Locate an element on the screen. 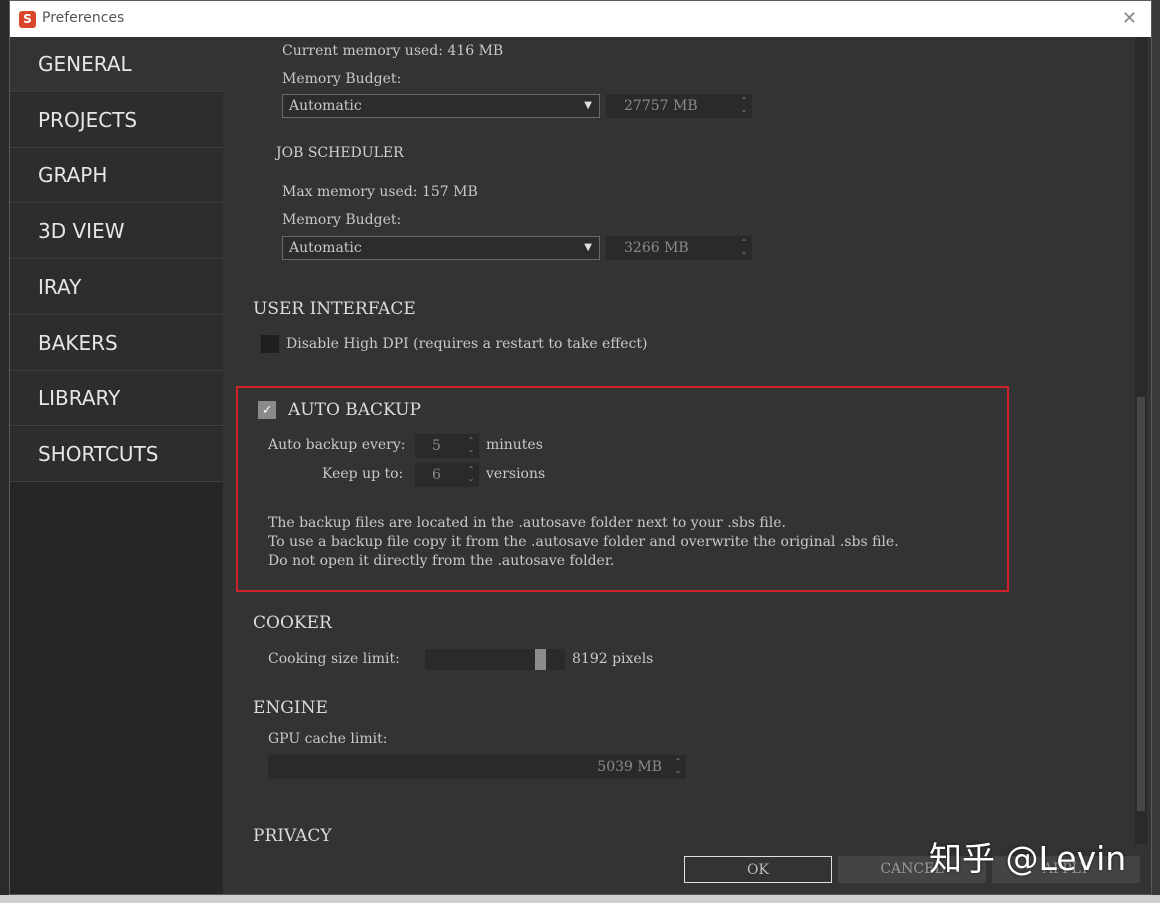 Image resolution: width=1160 pixels, height=903 pixels. keep-up-to-spinbox: 6 ⌃ ⌄ is located at coordinates (447, 475).